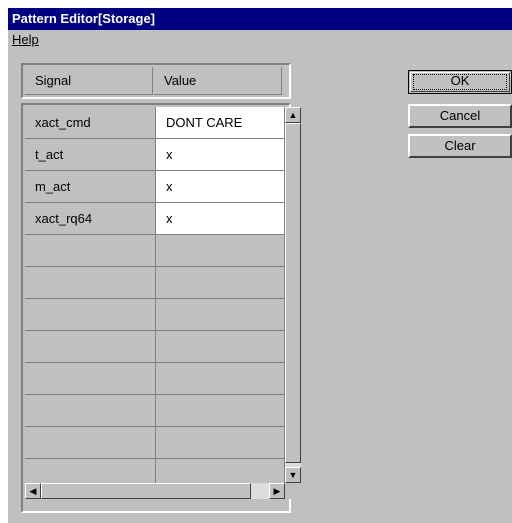 The width and height of the screenshot is (512, 523). What do you see at coordinates (33, 491) in the screenshot?
I see `scroll-left-button: ◀` at bounding box center [33, 491].